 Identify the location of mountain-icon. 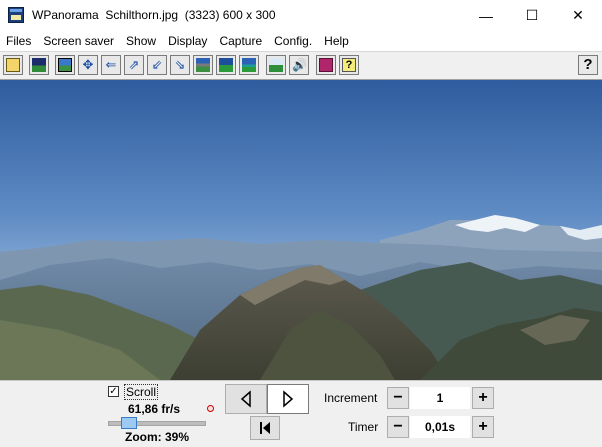
(276, 65).